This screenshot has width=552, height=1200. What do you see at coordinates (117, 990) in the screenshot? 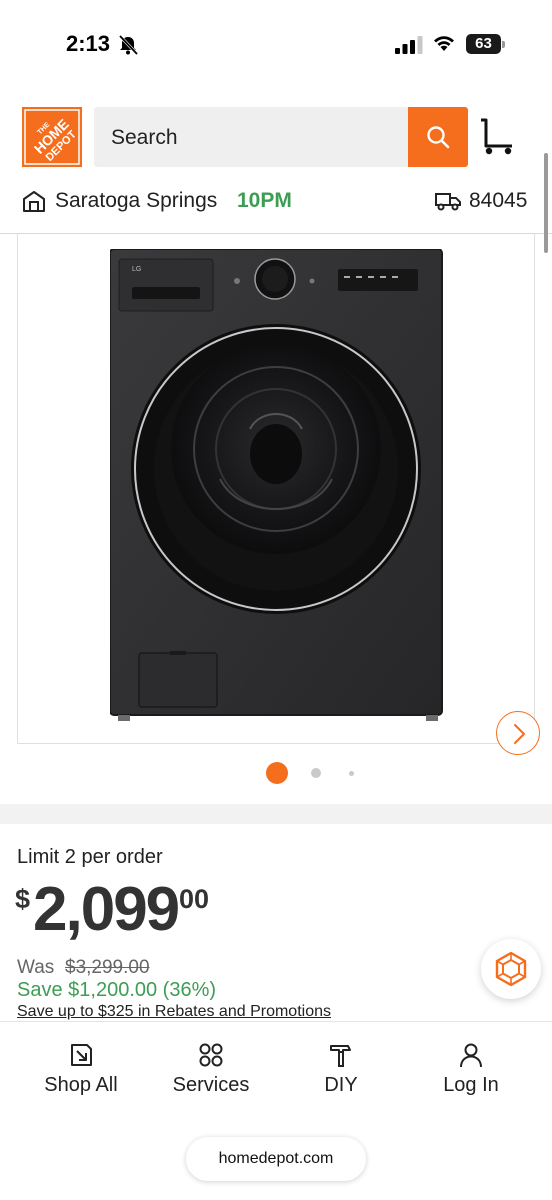
I see `savings-text: Save $1,200.00 (36%)` at bounding box center [117, 990].